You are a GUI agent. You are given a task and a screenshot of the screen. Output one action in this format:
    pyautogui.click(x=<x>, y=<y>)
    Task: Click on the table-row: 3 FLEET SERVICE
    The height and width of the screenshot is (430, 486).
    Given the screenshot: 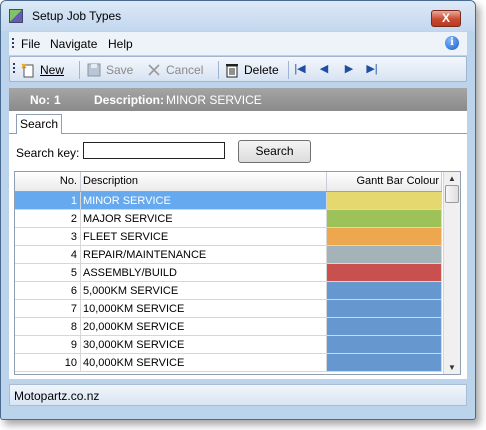 What is the action you would take?
    pyautogui.click(x=228, y=237)
    